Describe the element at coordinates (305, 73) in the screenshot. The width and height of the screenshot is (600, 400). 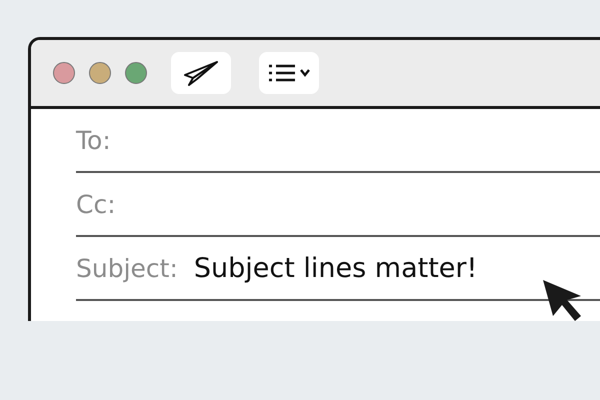
I see `caret-icon` at that location.